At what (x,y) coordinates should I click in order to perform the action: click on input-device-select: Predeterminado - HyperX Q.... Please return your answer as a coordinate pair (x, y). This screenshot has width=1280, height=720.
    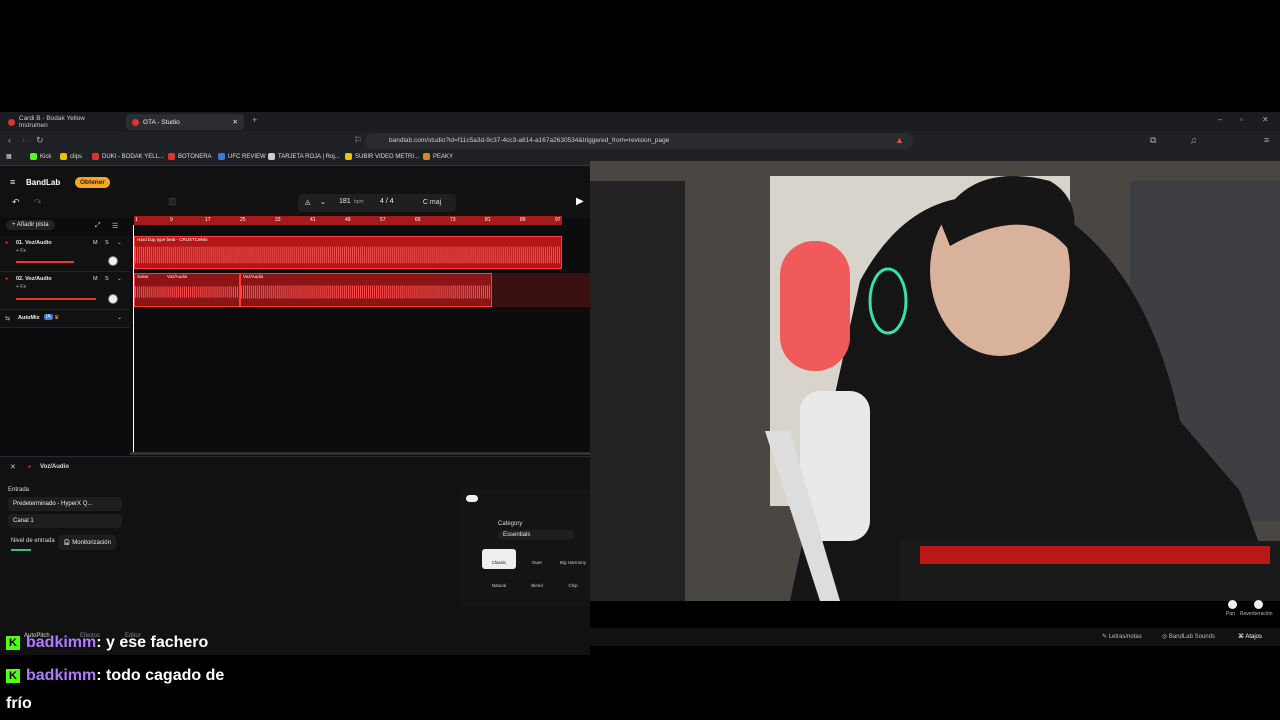
    Looking at the image, I should click on (65, 504).